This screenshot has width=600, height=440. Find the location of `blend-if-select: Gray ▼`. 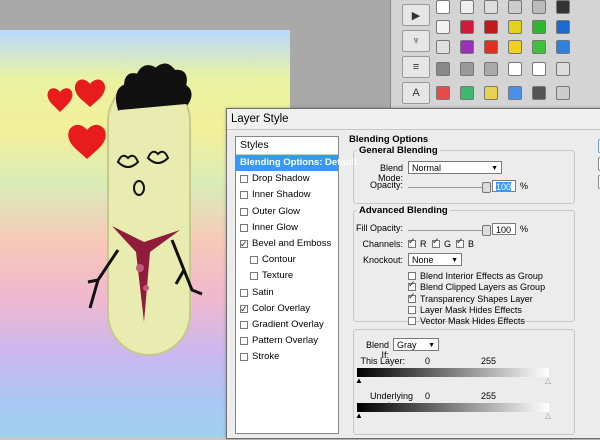

blend-if-select: Gray ▼ is located at coordinates (416, 344).